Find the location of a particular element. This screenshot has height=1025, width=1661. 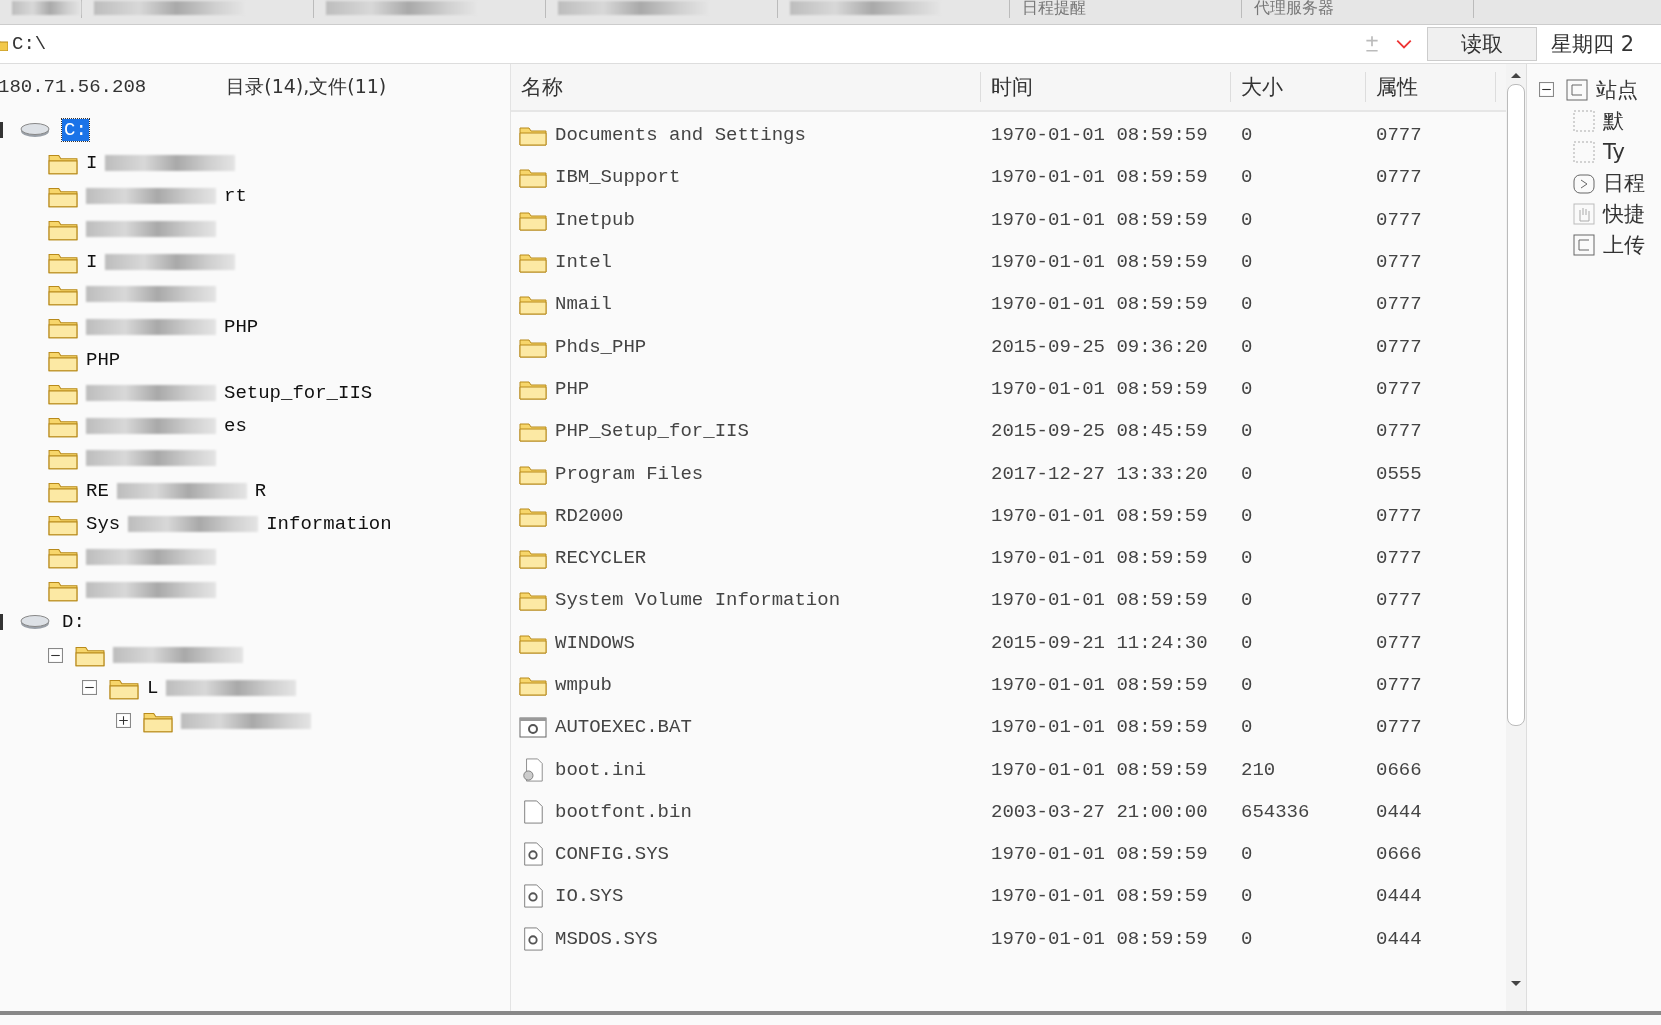

alarm-icon is located at coordinates (1584, 182).